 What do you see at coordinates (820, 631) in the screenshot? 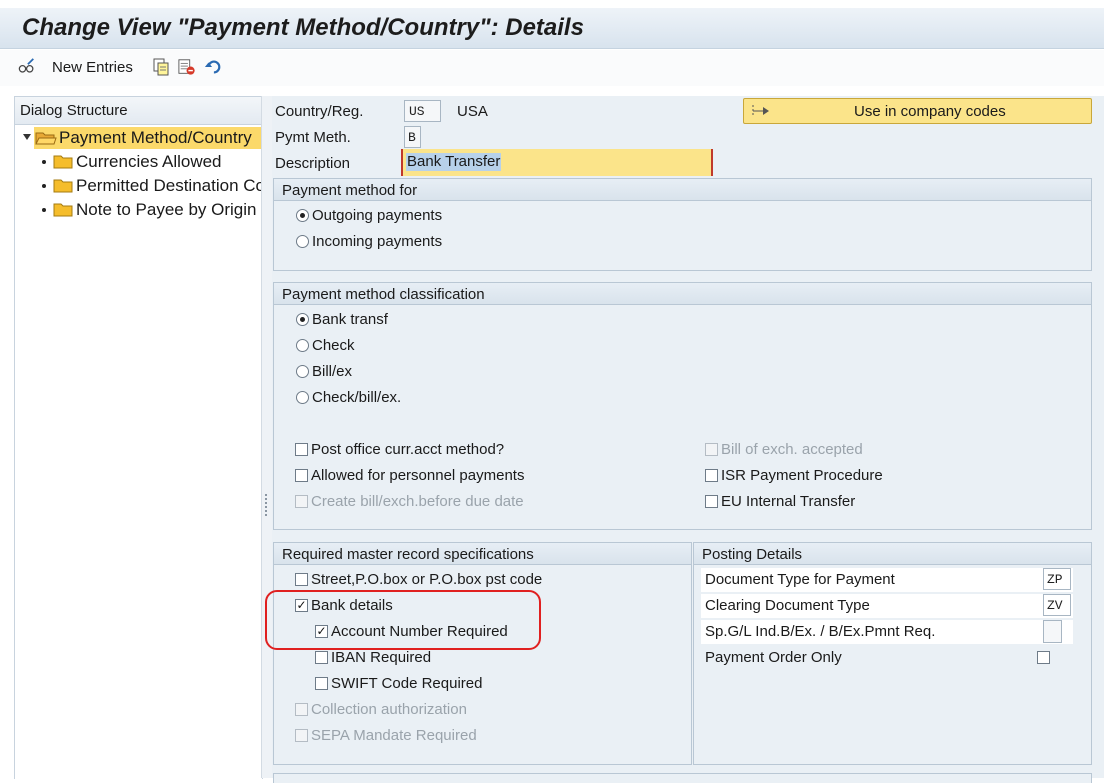
I see `spgl-label: Sp.G/L Ind.B/Ex. / B/Ex.Pmnt Req.` at bounding box center [820, 631].